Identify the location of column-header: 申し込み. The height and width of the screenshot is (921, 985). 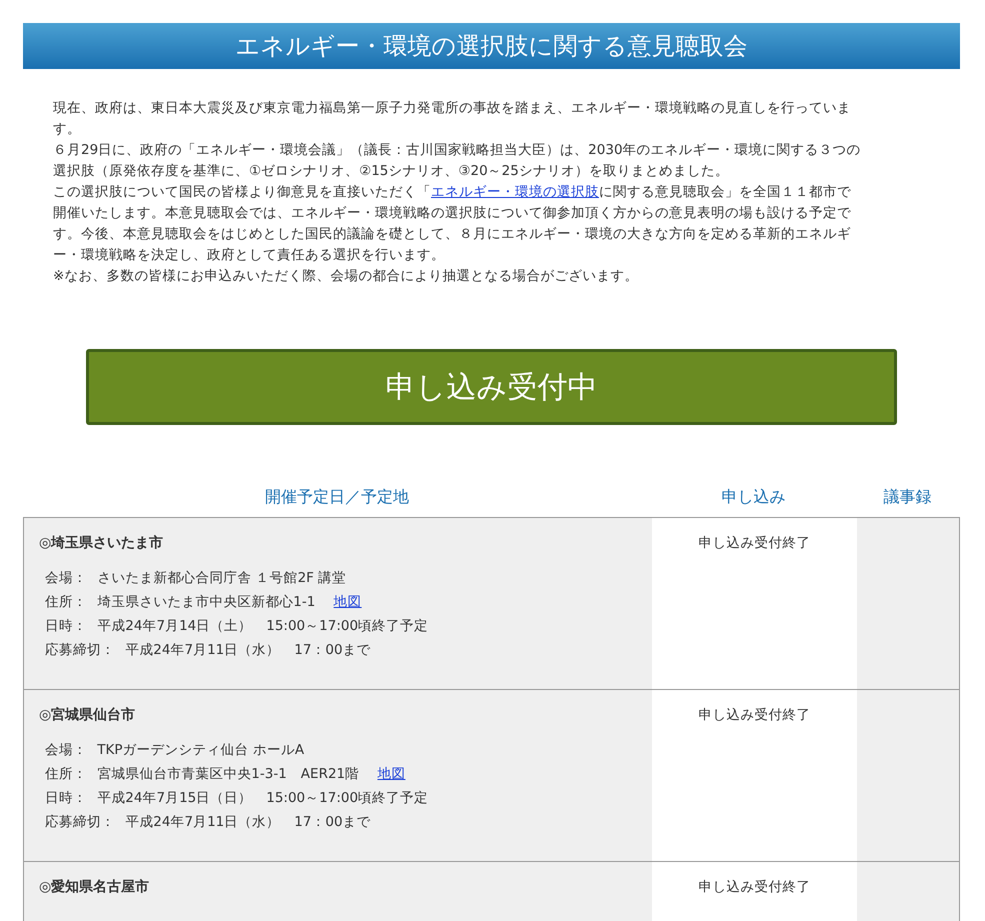
(753, 497).